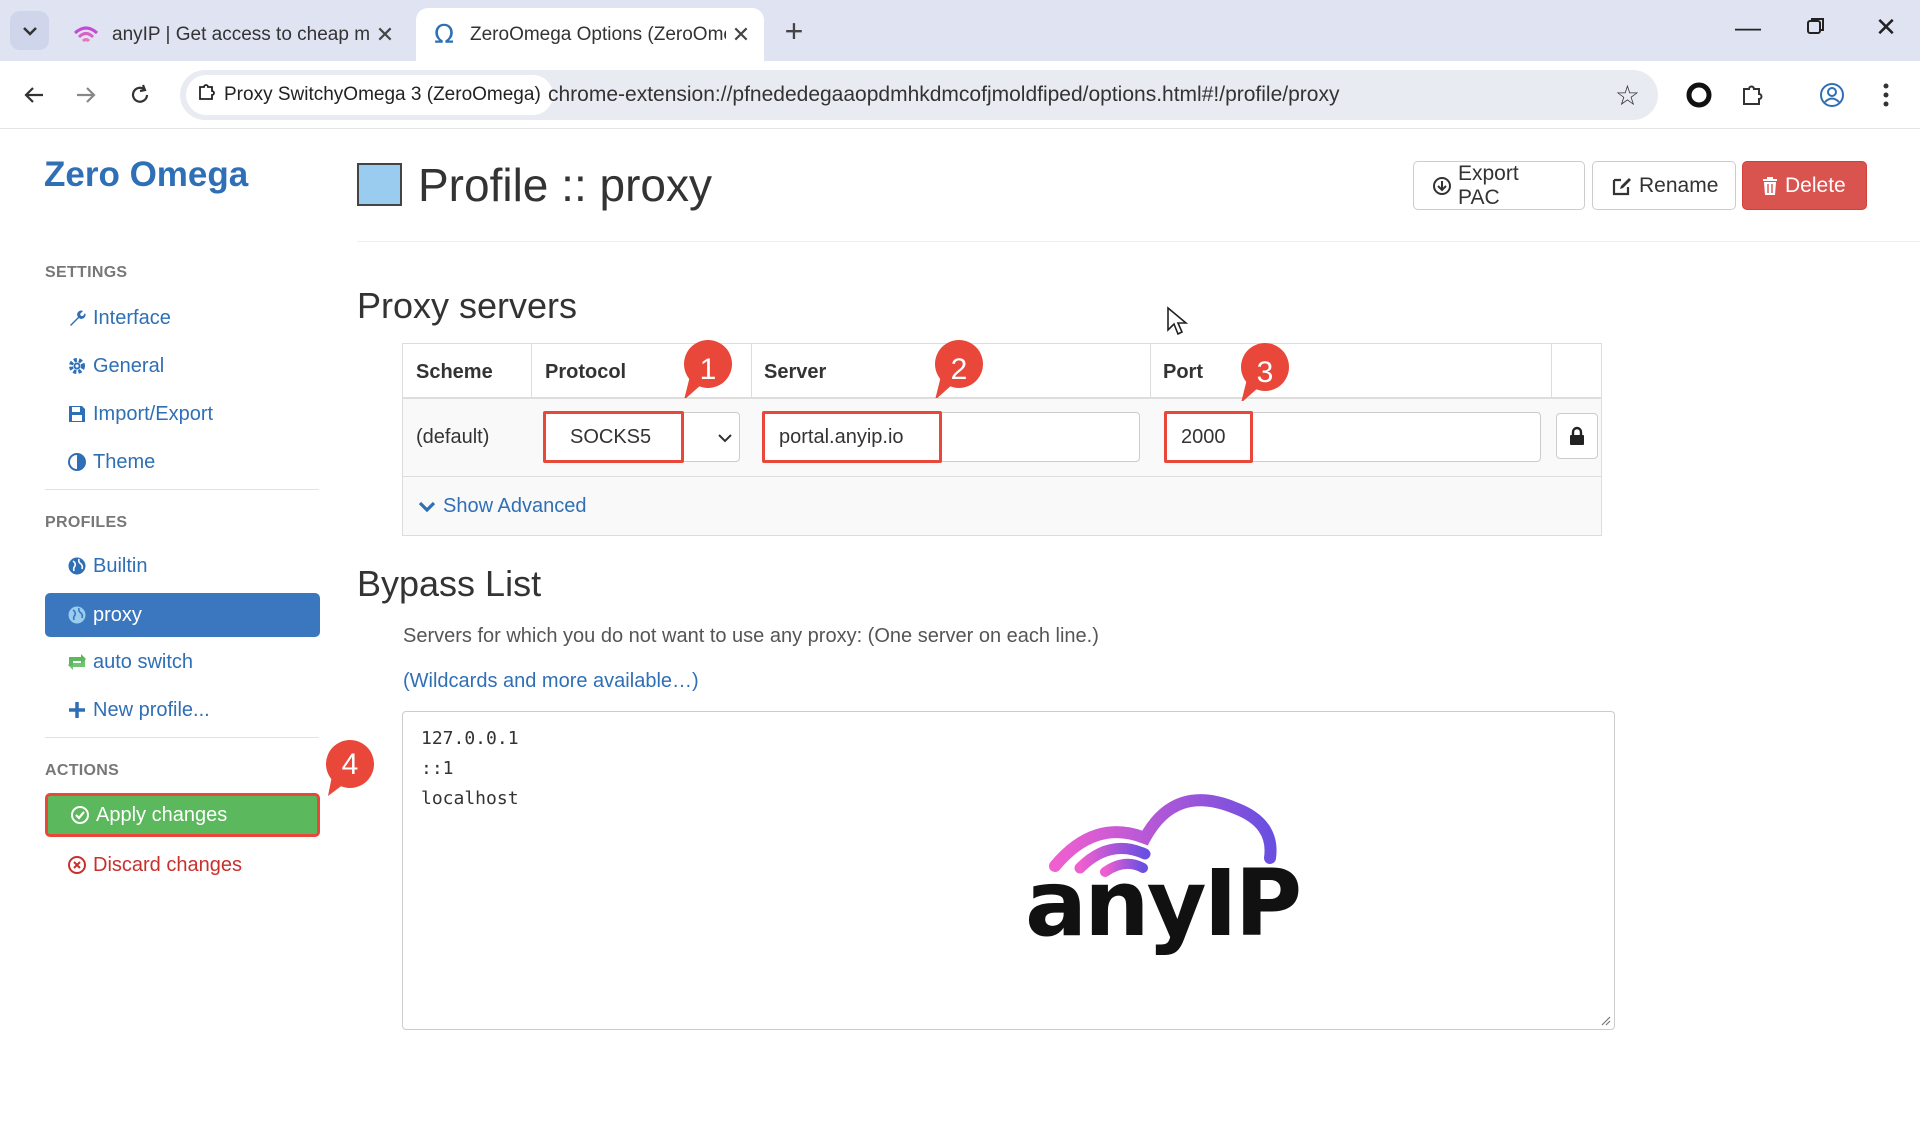  Describe the element at coordinates (241, 34) in the screenshot. I see `tab-title: anyIP | Get access to cheap mol` at that location.